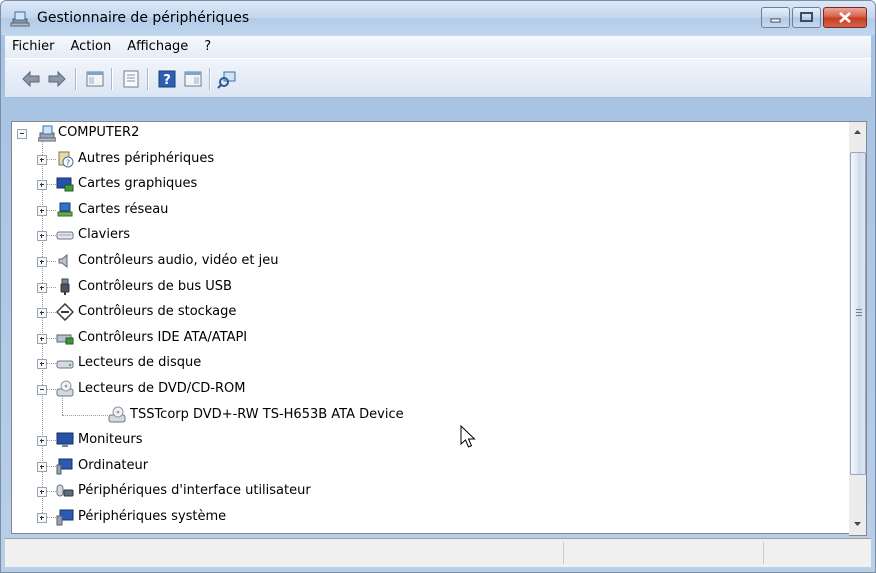  I want to click on tree-category-label: Contrôleurs de stockage, so click(157, 312).